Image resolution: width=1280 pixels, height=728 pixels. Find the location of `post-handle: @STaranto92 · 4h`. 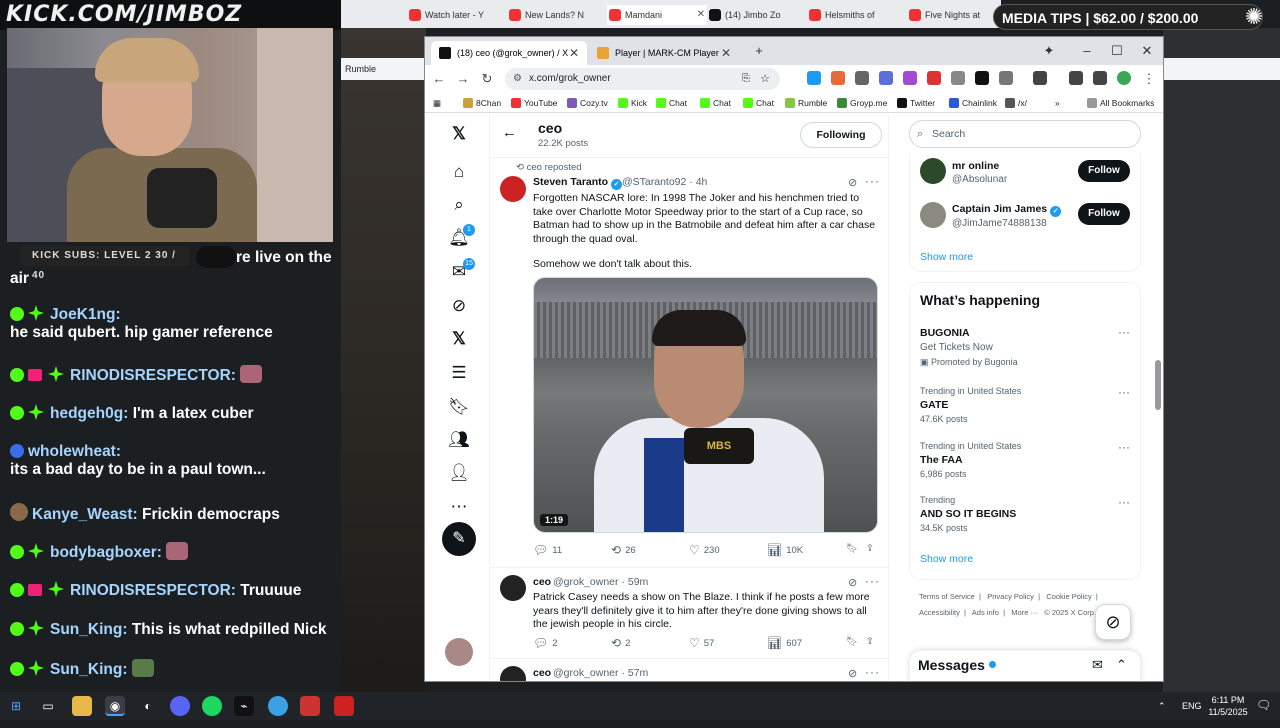

post-handle: @STaranto92 · 4h is located at coordinates (664, 182).